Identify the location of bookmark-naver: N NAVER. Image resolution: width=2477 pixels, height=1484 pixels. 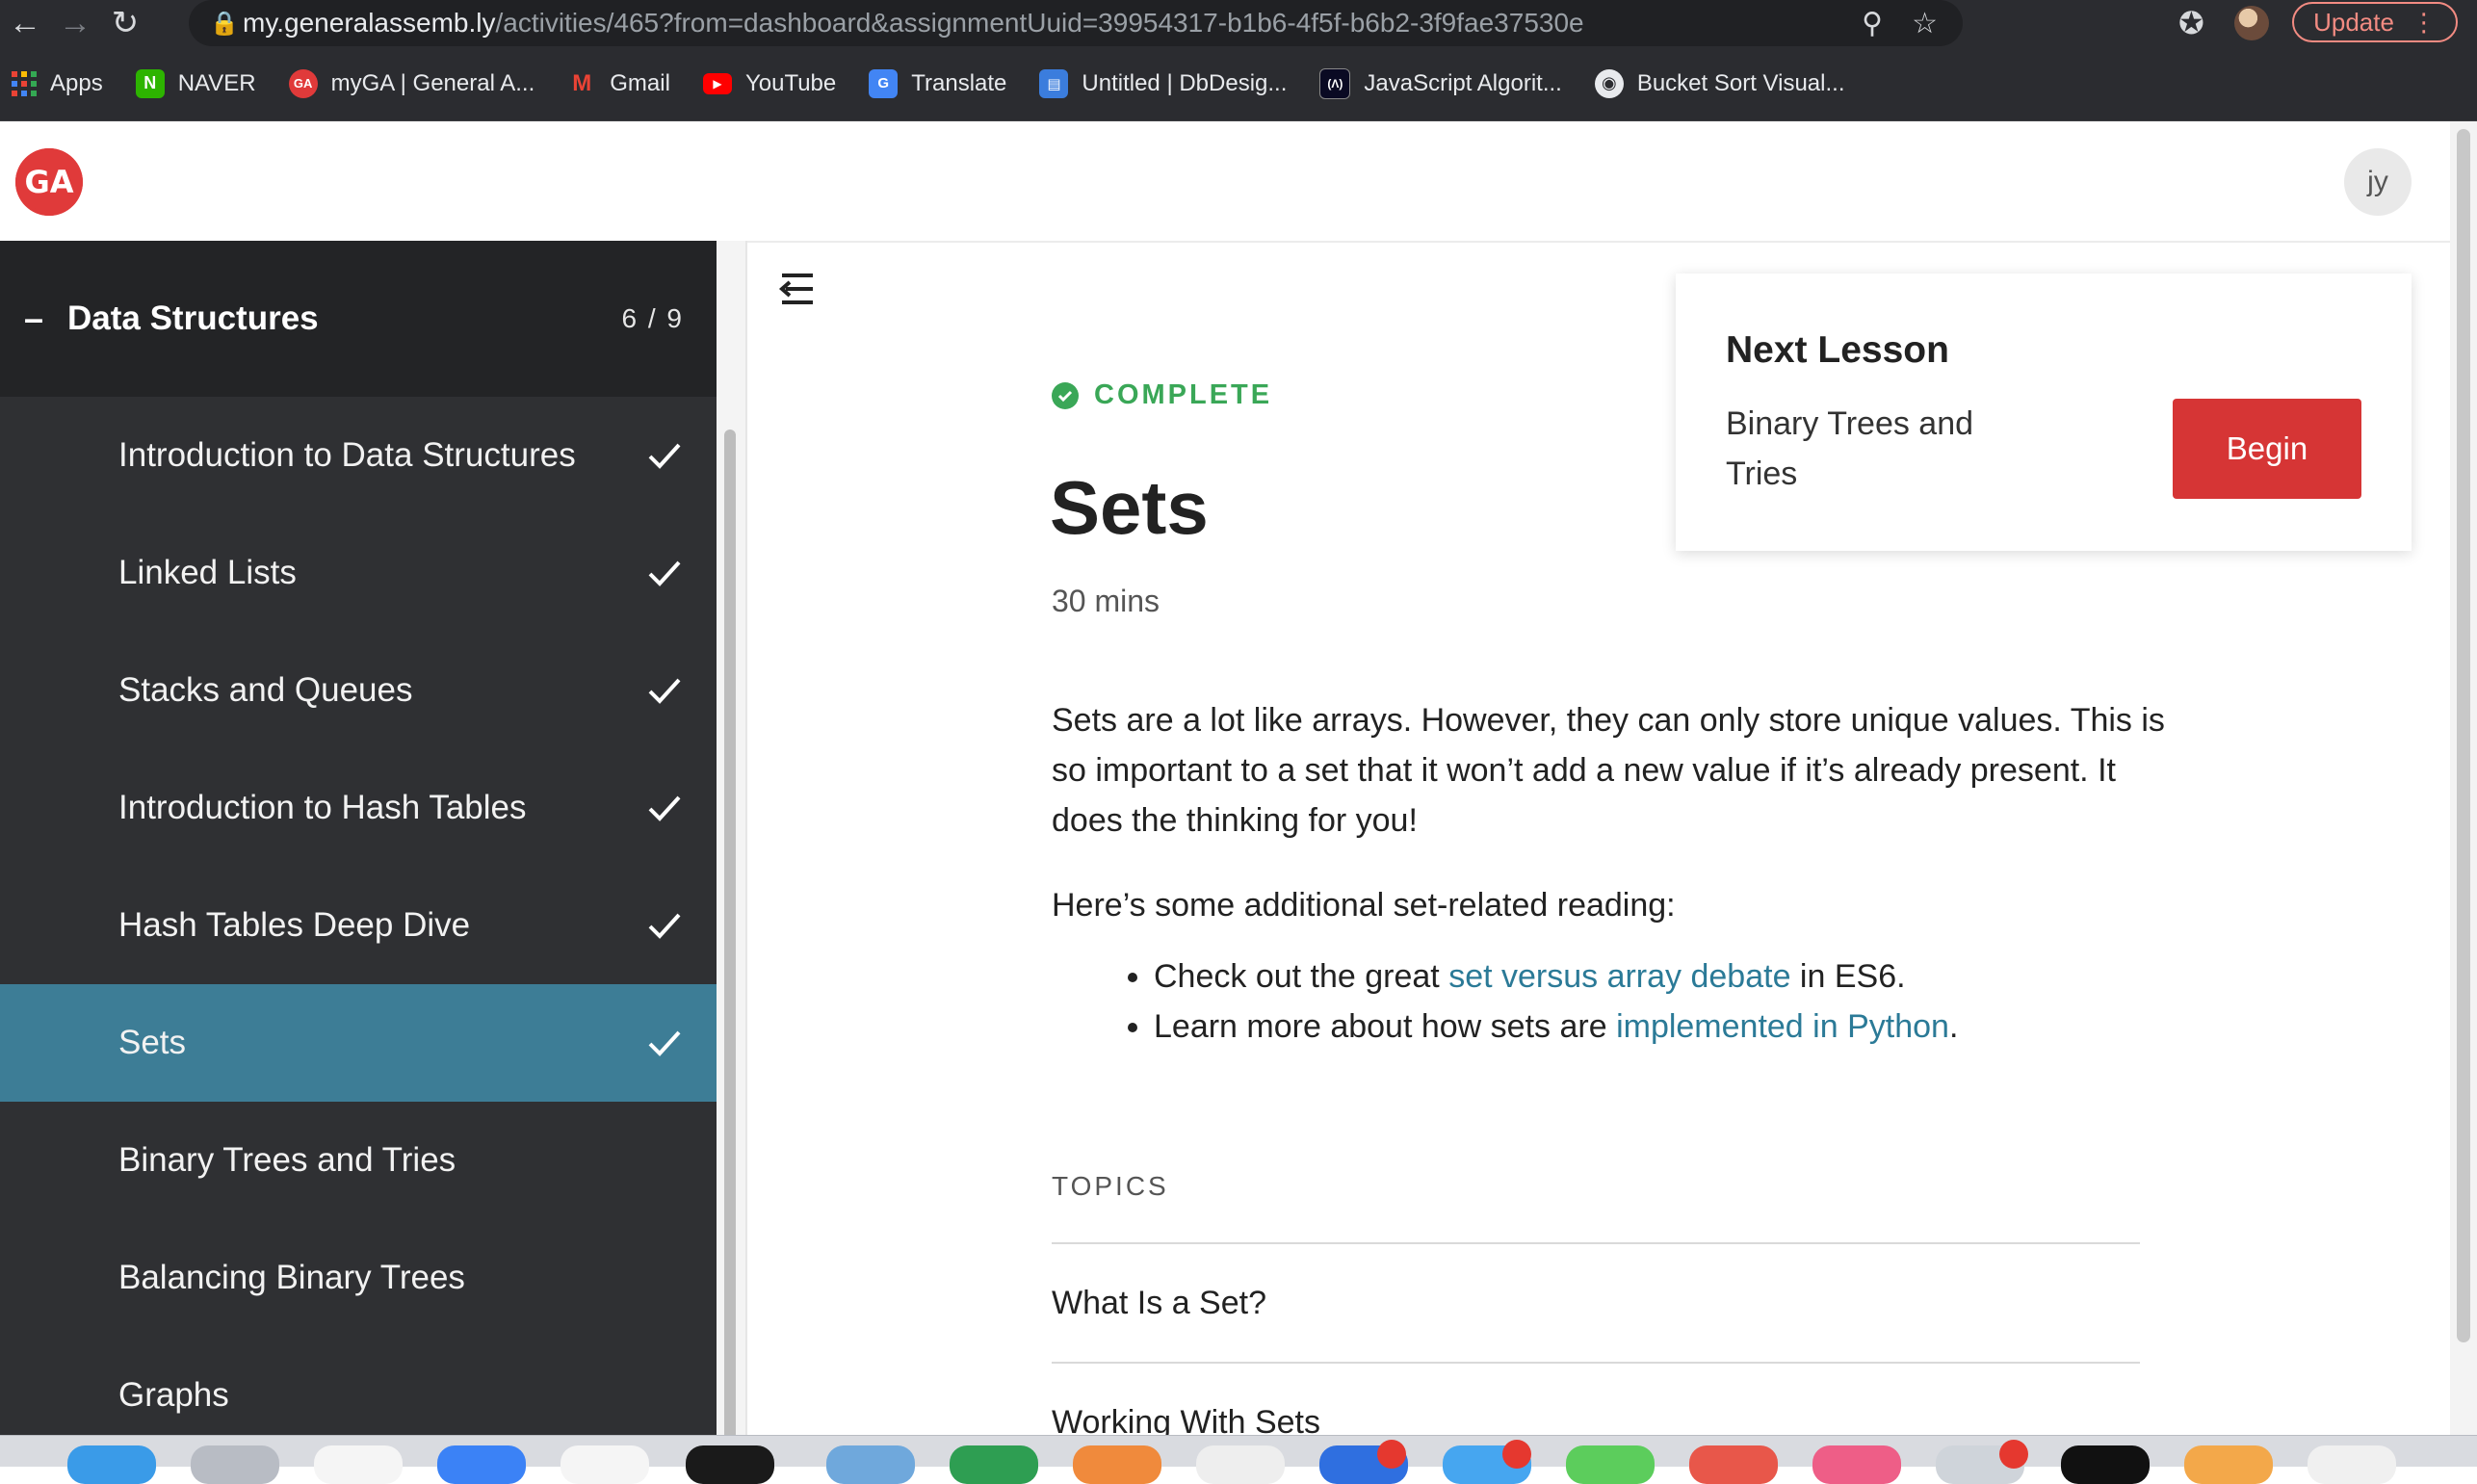
(195, 83).